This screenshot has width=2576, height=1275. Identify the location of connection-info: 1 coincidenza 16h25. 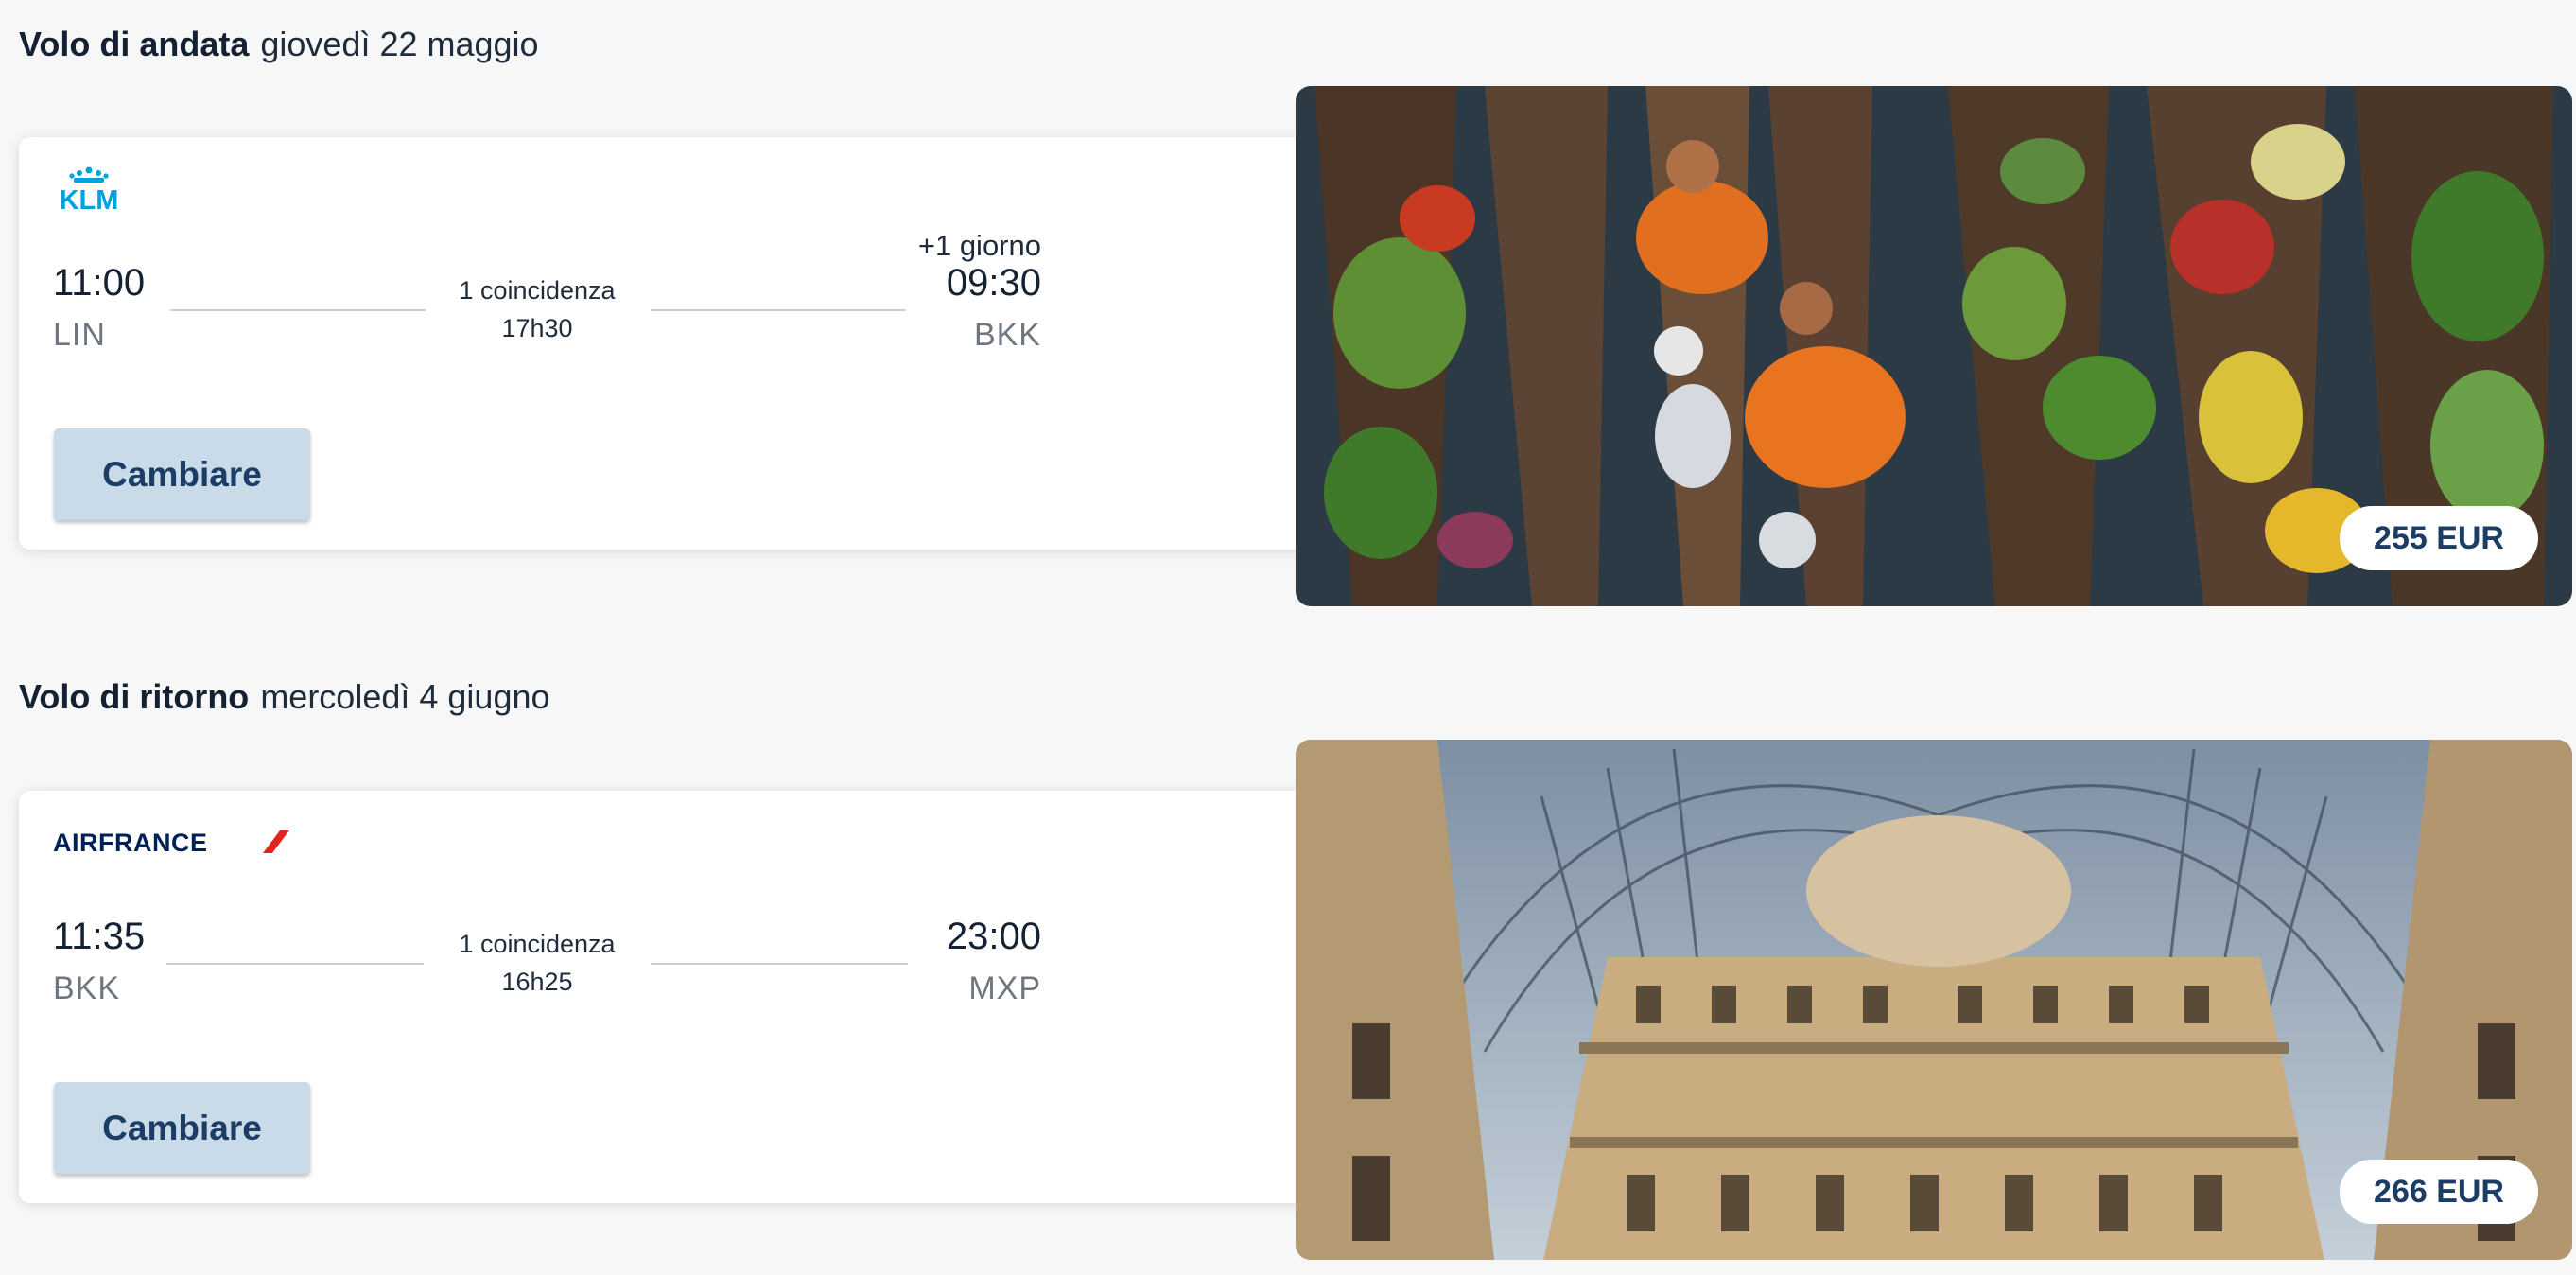
(537, 963).